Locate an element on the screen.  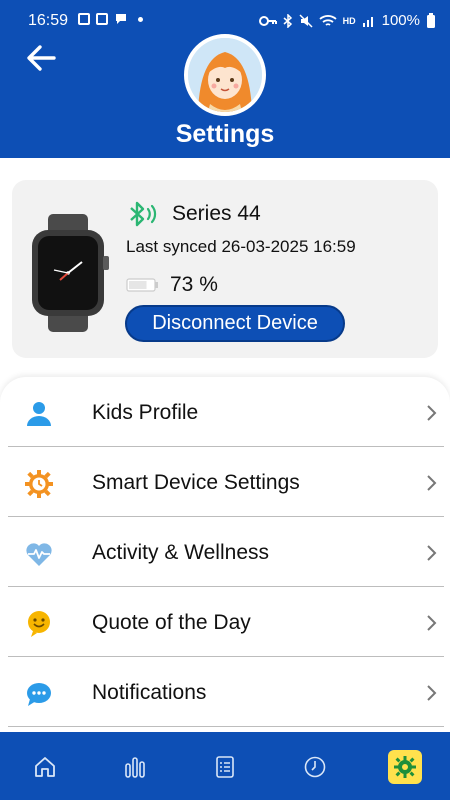
kid-avatar is located at coordinates (225, 75).